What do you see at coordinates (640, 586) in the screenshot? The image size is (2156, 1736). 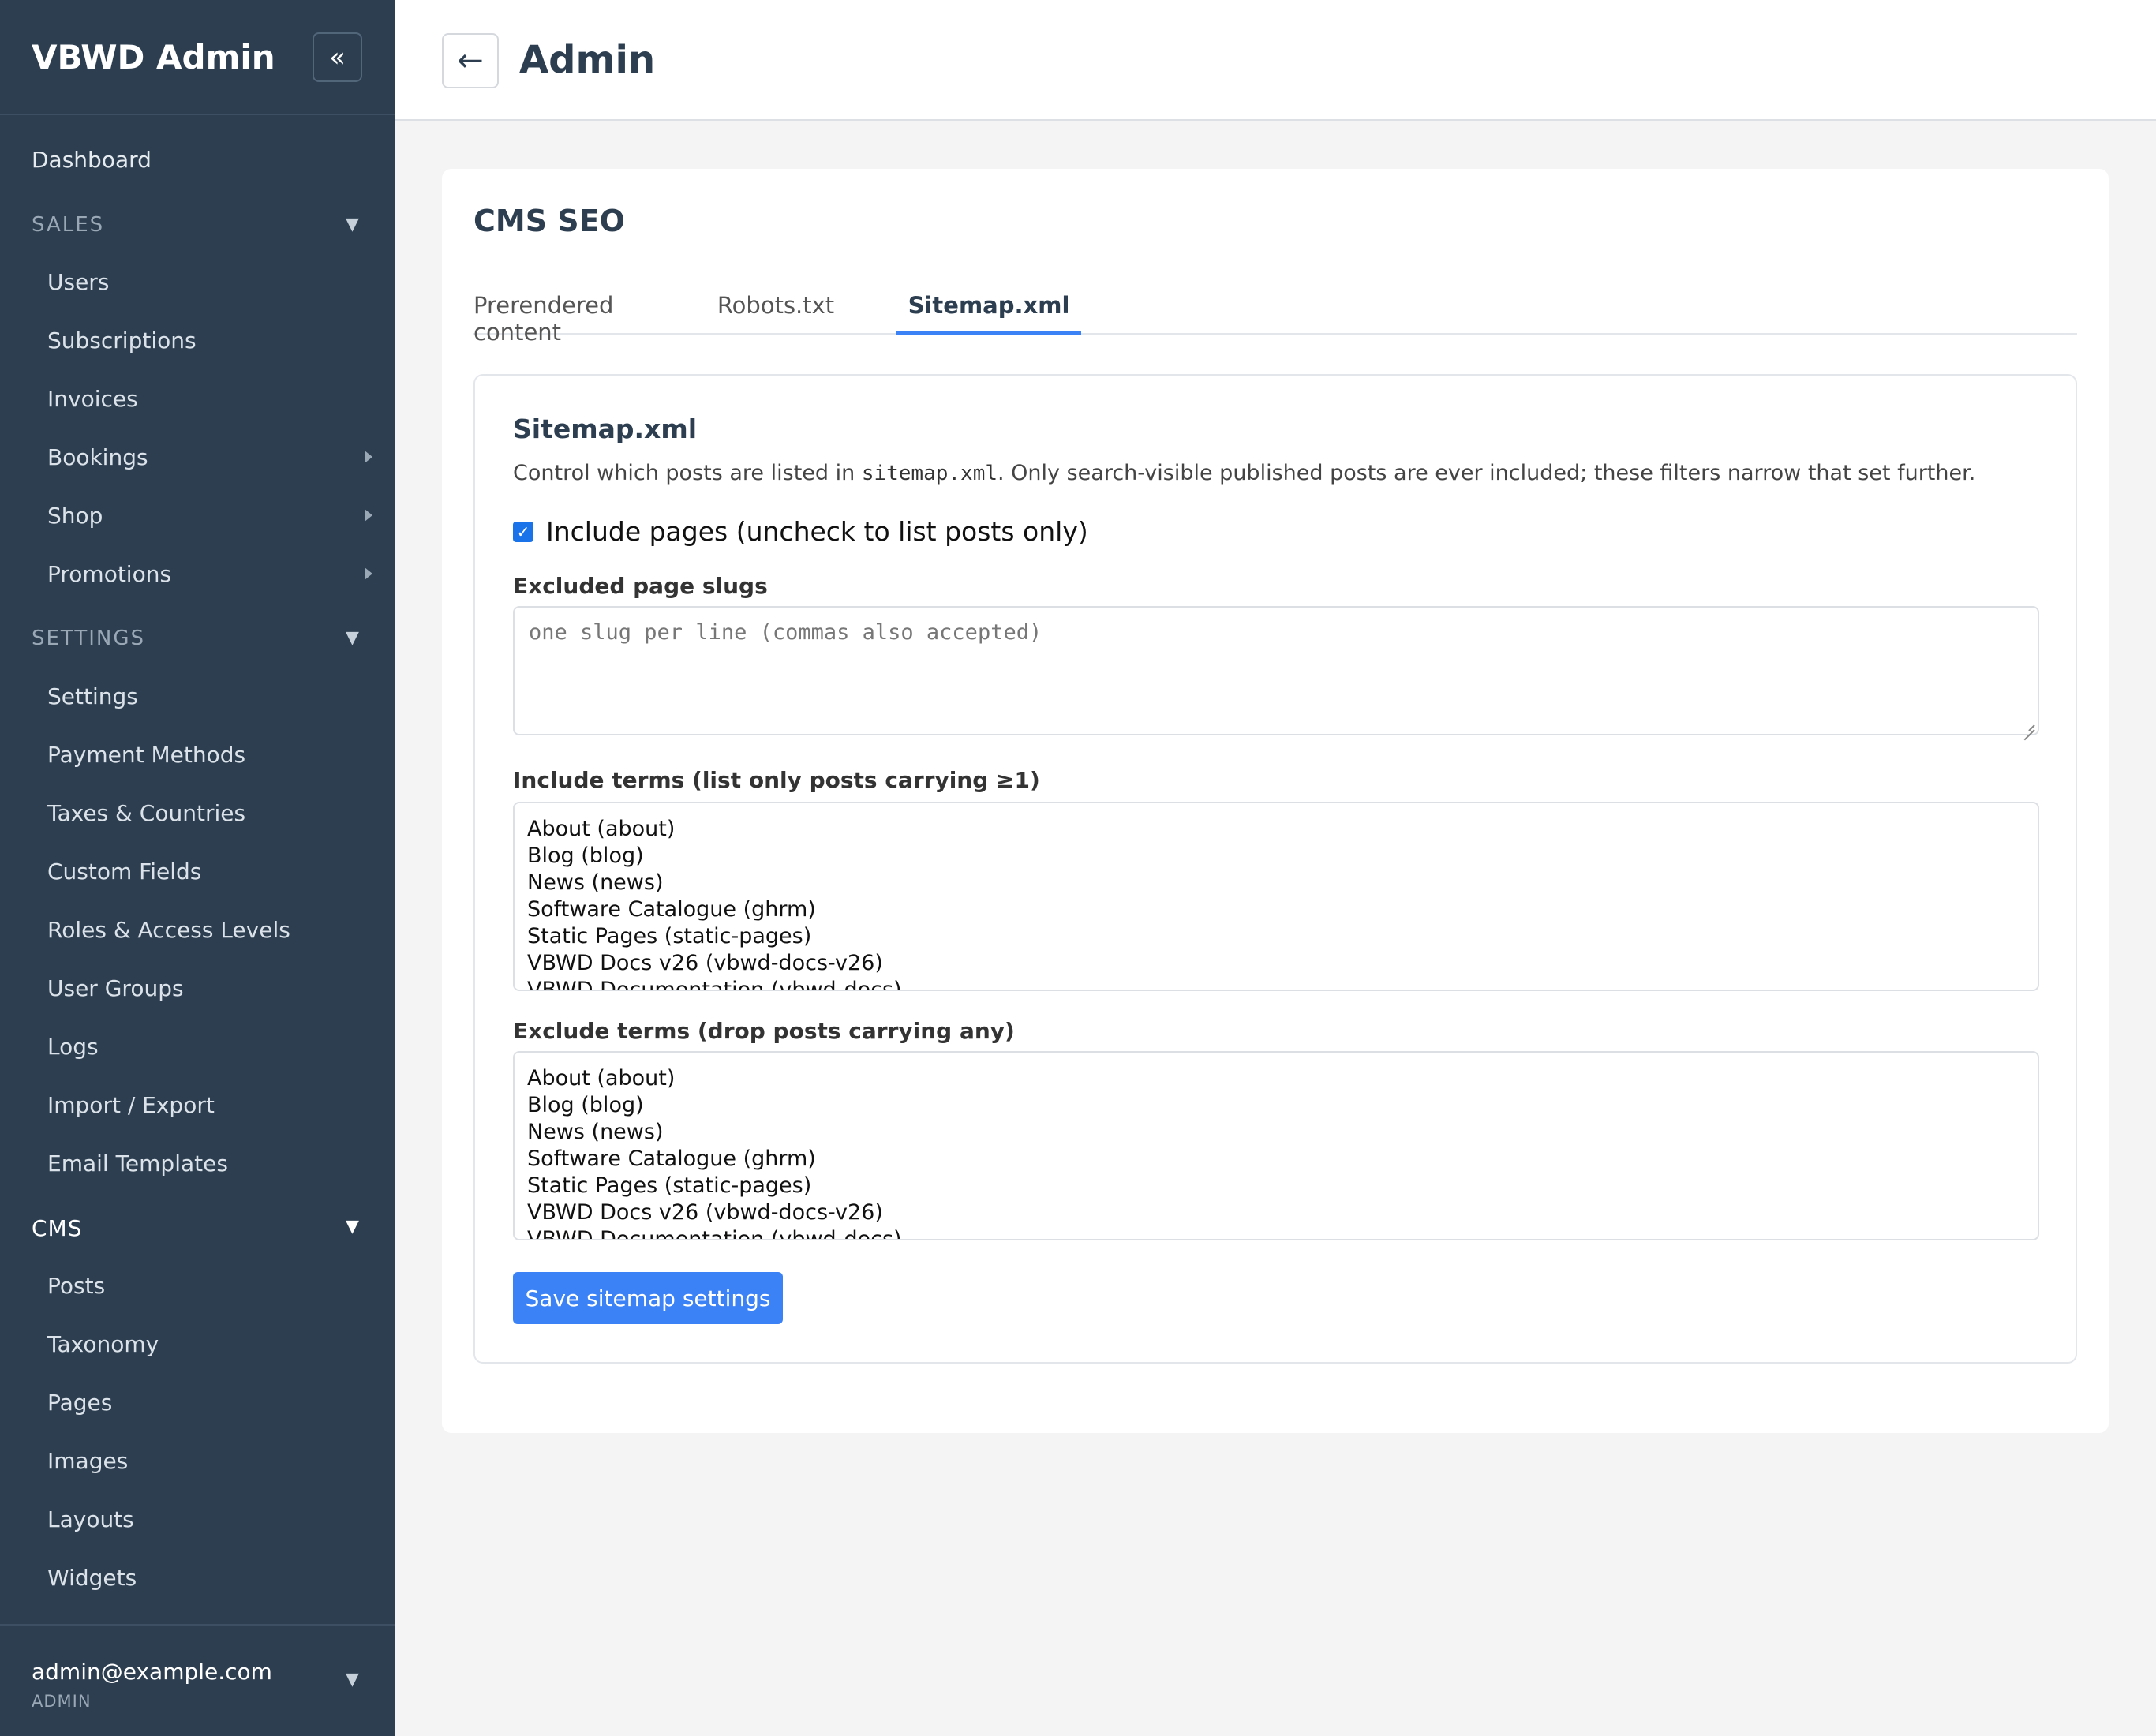 I see `excluded-slugs-label: Excluded page slugs` at bounding box center [640, 586].